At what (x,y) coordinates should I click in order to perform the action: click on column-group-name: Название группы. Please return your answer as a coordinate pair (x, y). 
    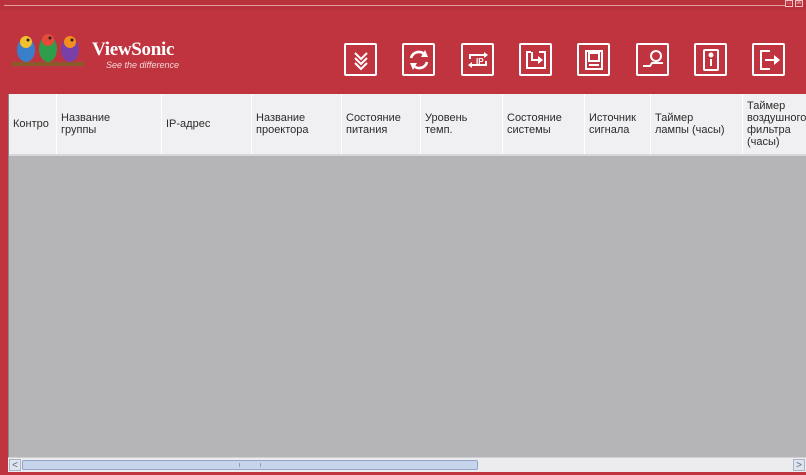
    Looking at the image, I should click on (109, 124).